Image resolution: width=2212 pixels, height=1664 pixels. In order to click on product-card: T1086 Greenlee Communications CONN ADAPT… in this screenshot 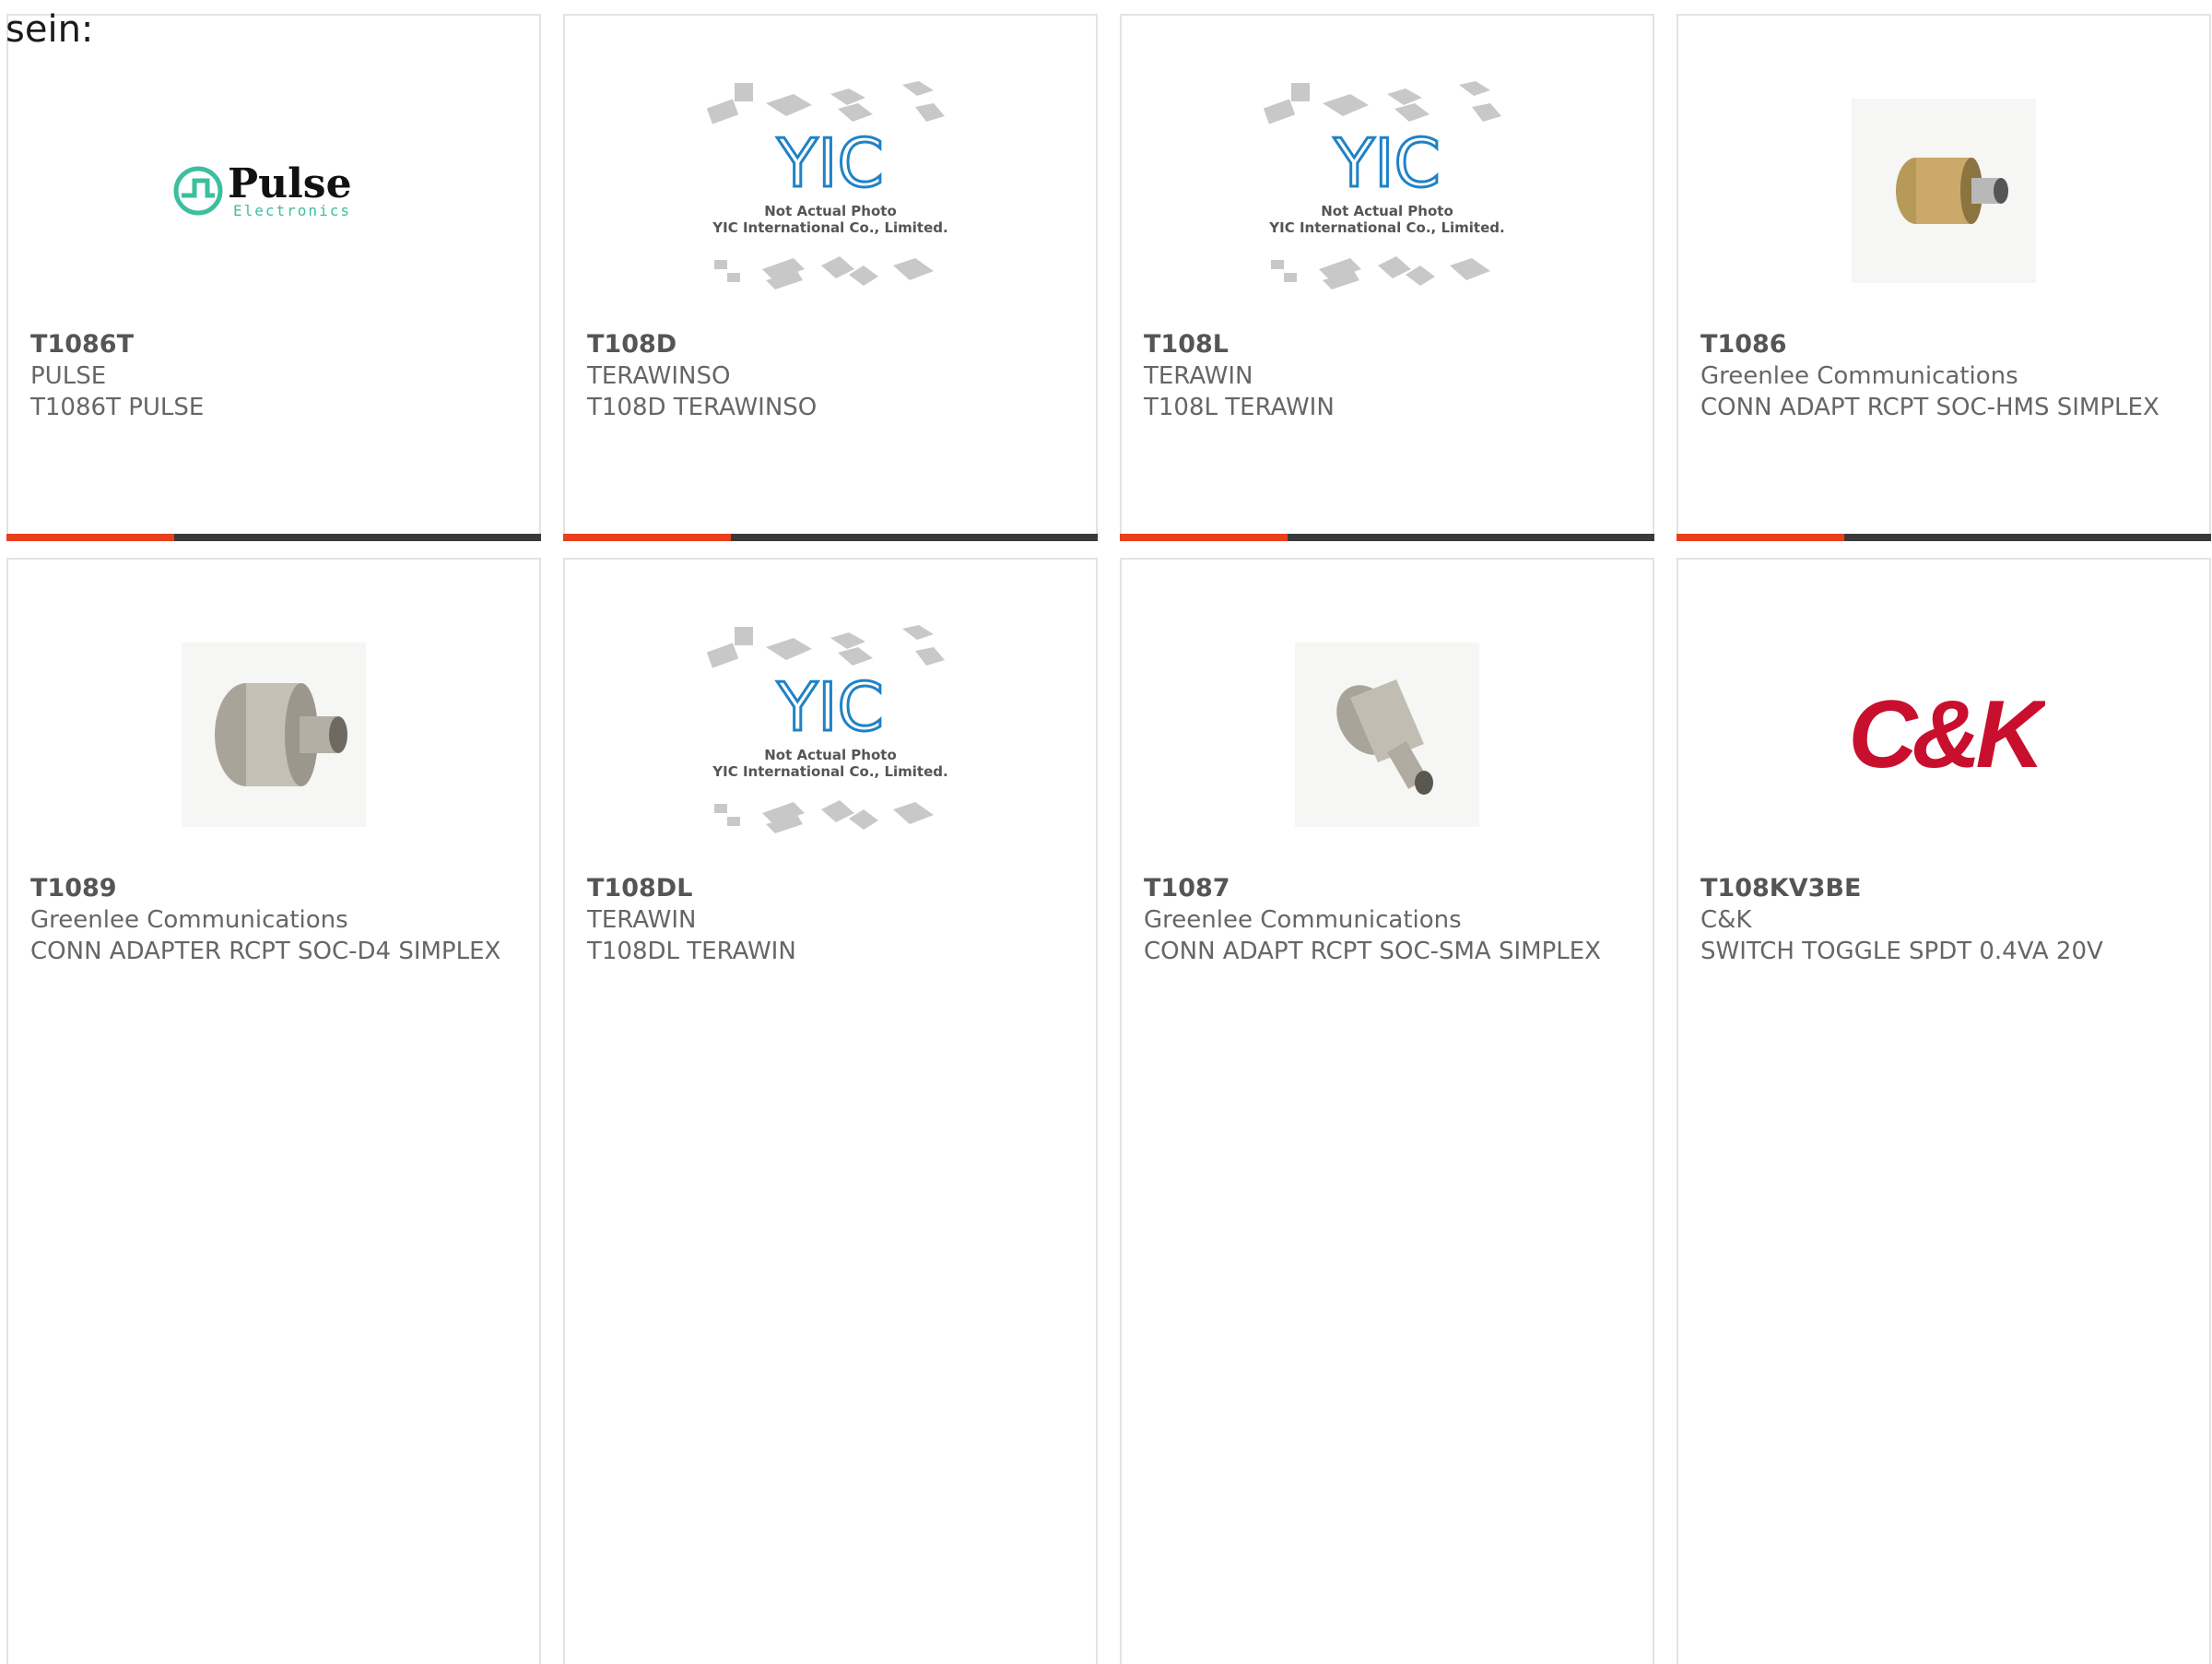, I will do `click(1944, 277)`.